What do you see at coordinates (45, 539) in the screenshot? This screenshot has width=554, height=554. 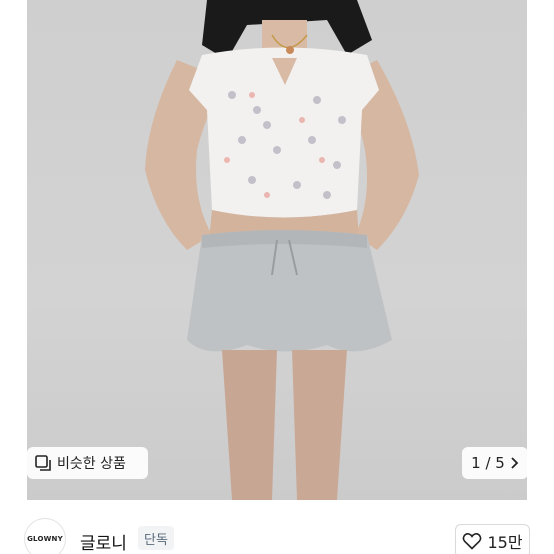 I see `shop-logo-text: GLOWNY` at bounding box center [45, 539].